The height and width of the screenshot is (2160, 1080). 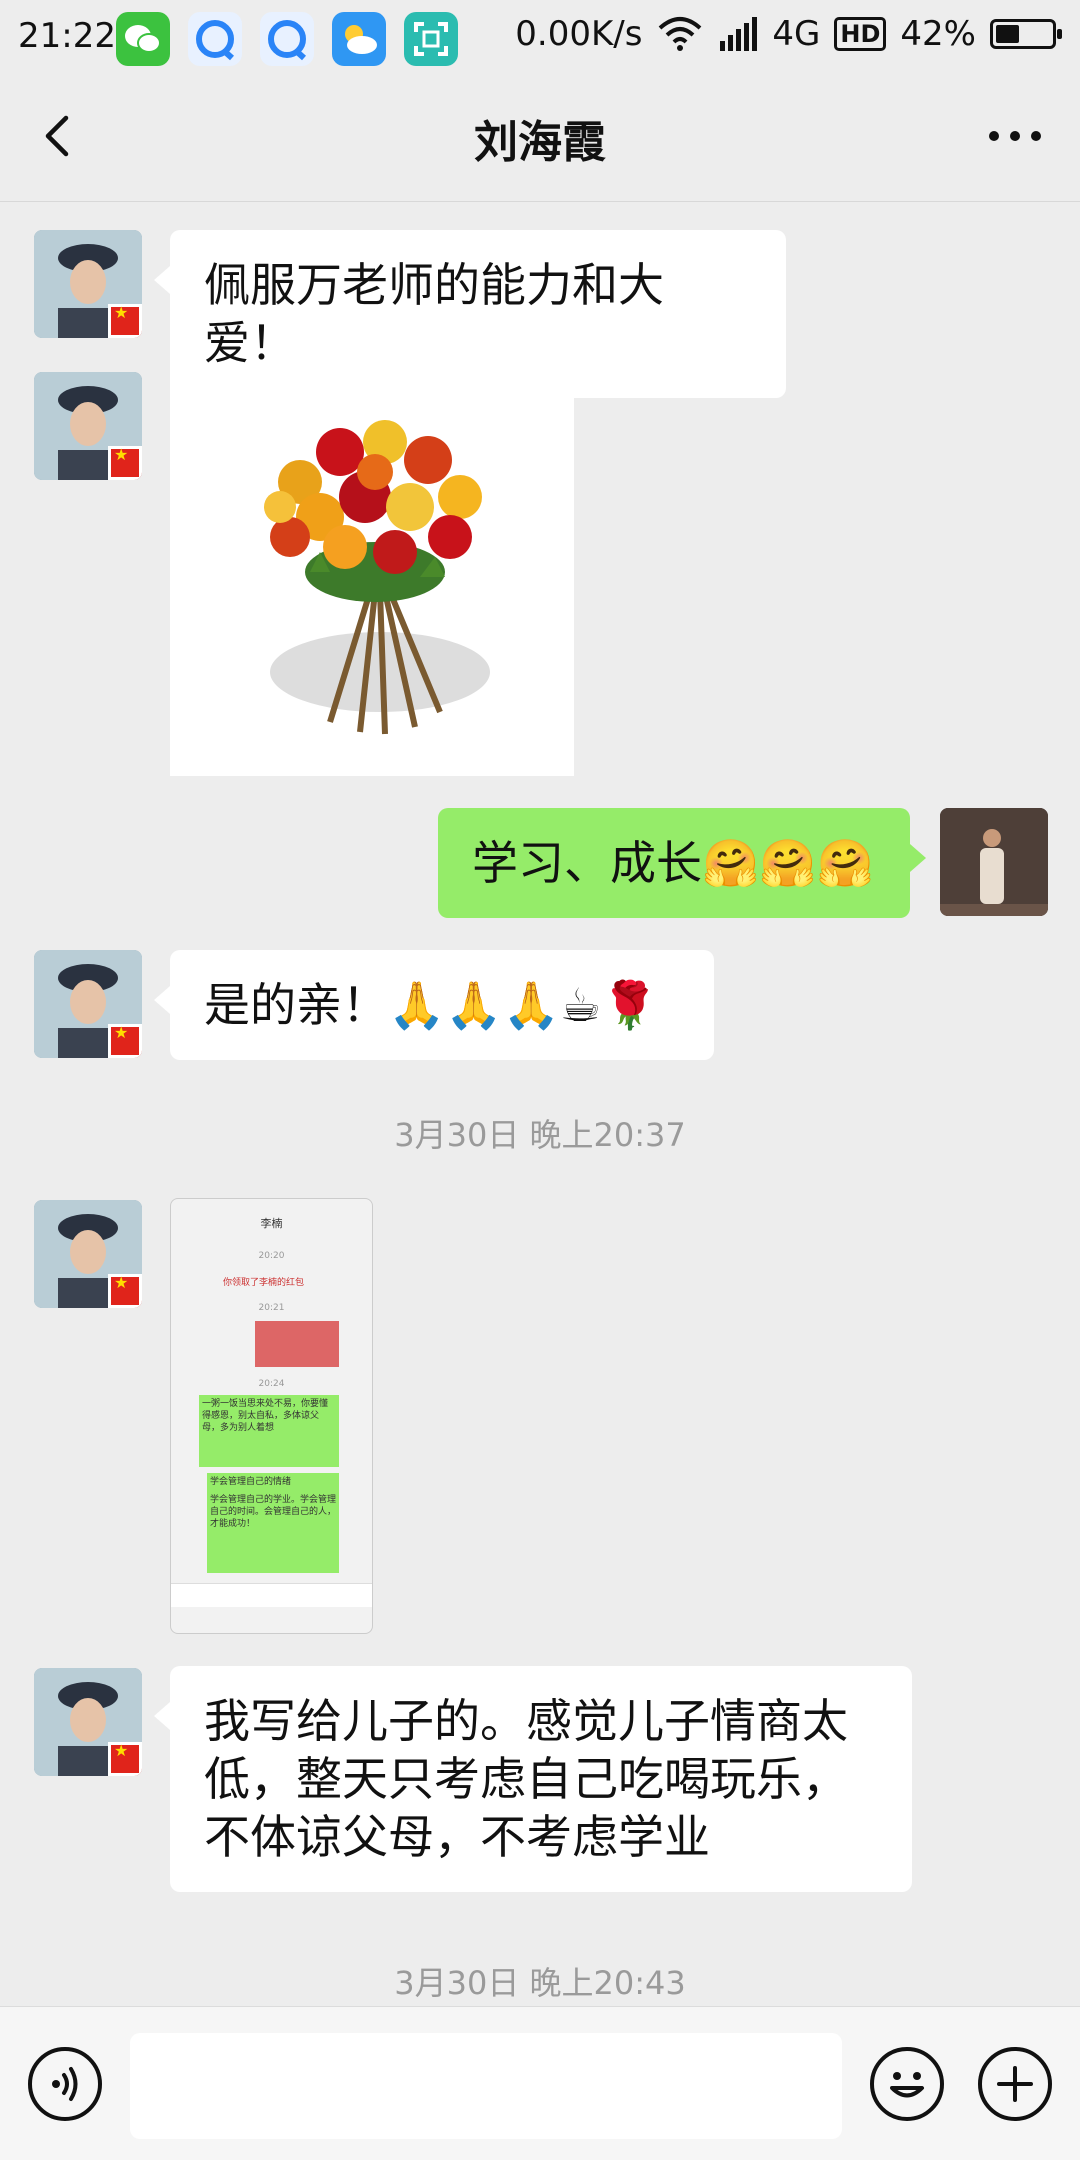 What do you see at coordinates (533, 1779) in the screenshot?
I see `message-bubble: 我写给儿子的。感觉儿子情商太低，整天只考虑自己吃喝玩乐，不体谅父母，不考虑学业` at bounding box center [533, 1779].